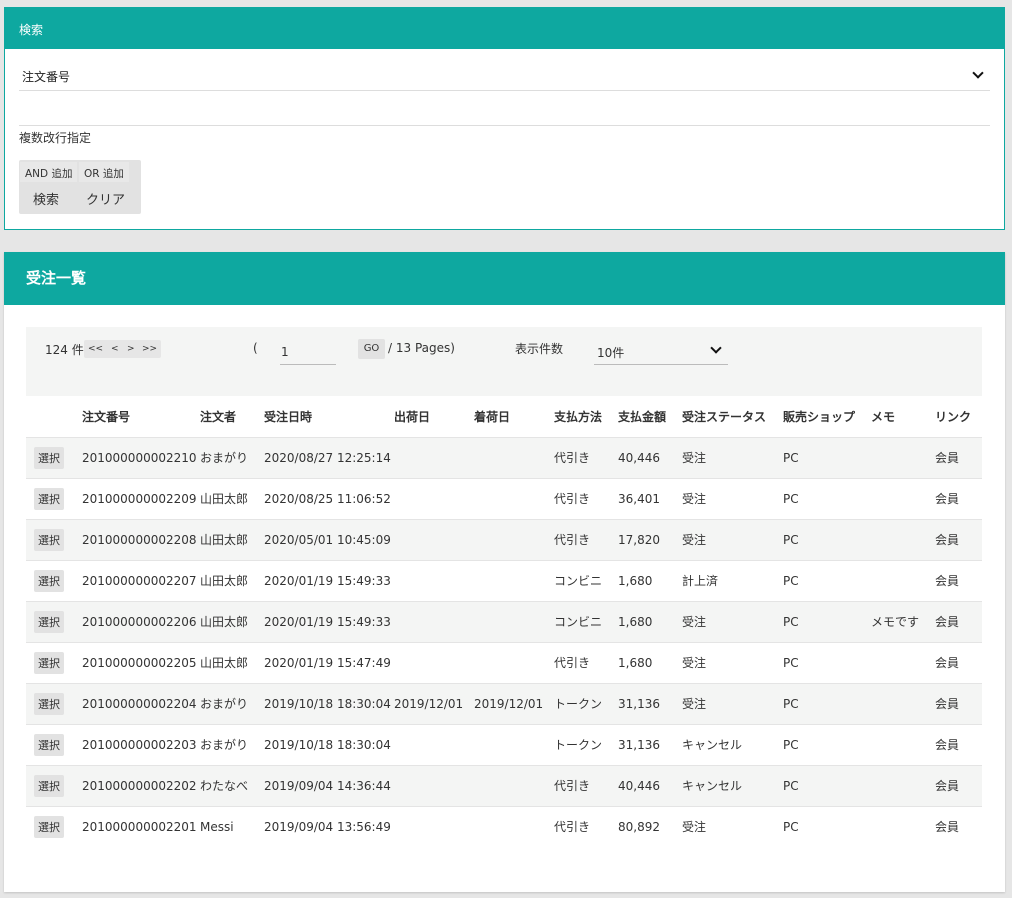  I want to click on next-page-button: >, so click(131, 349).